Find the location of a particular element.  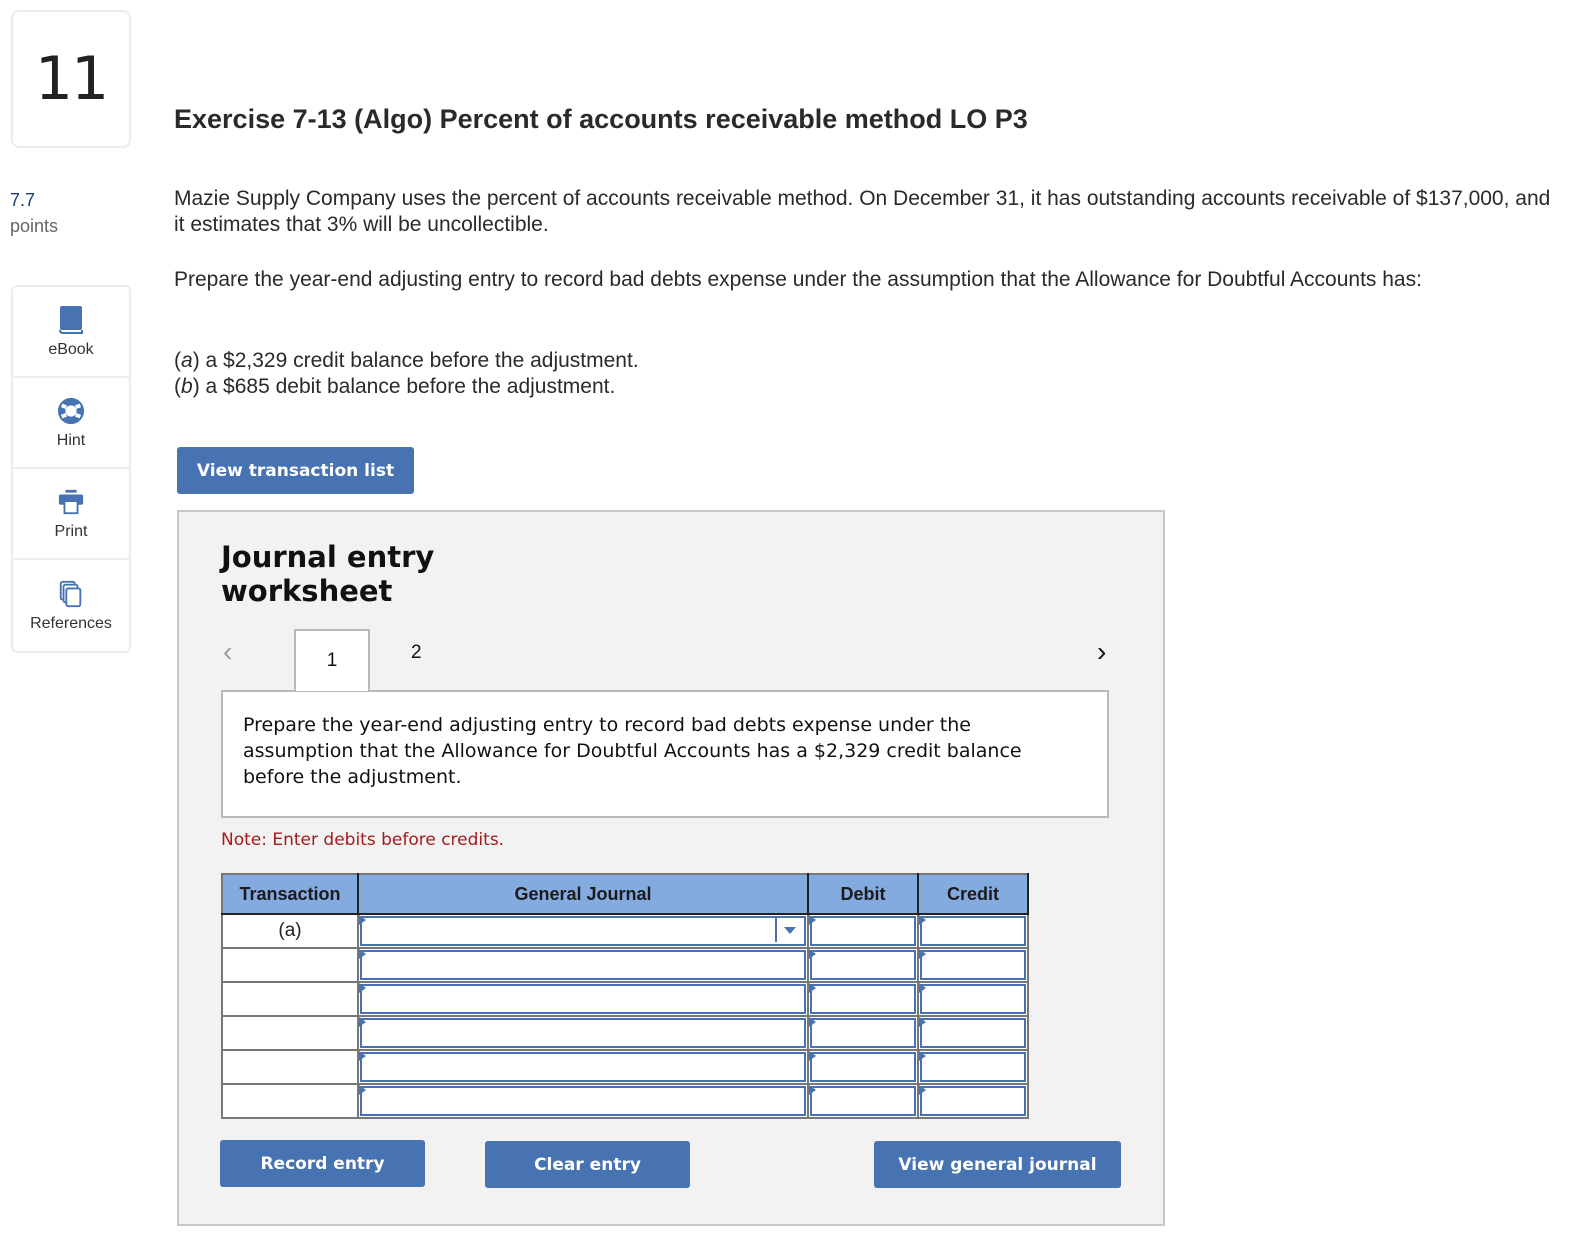

sidebar-item-hint: Hint is located at coordinates (71, 423).